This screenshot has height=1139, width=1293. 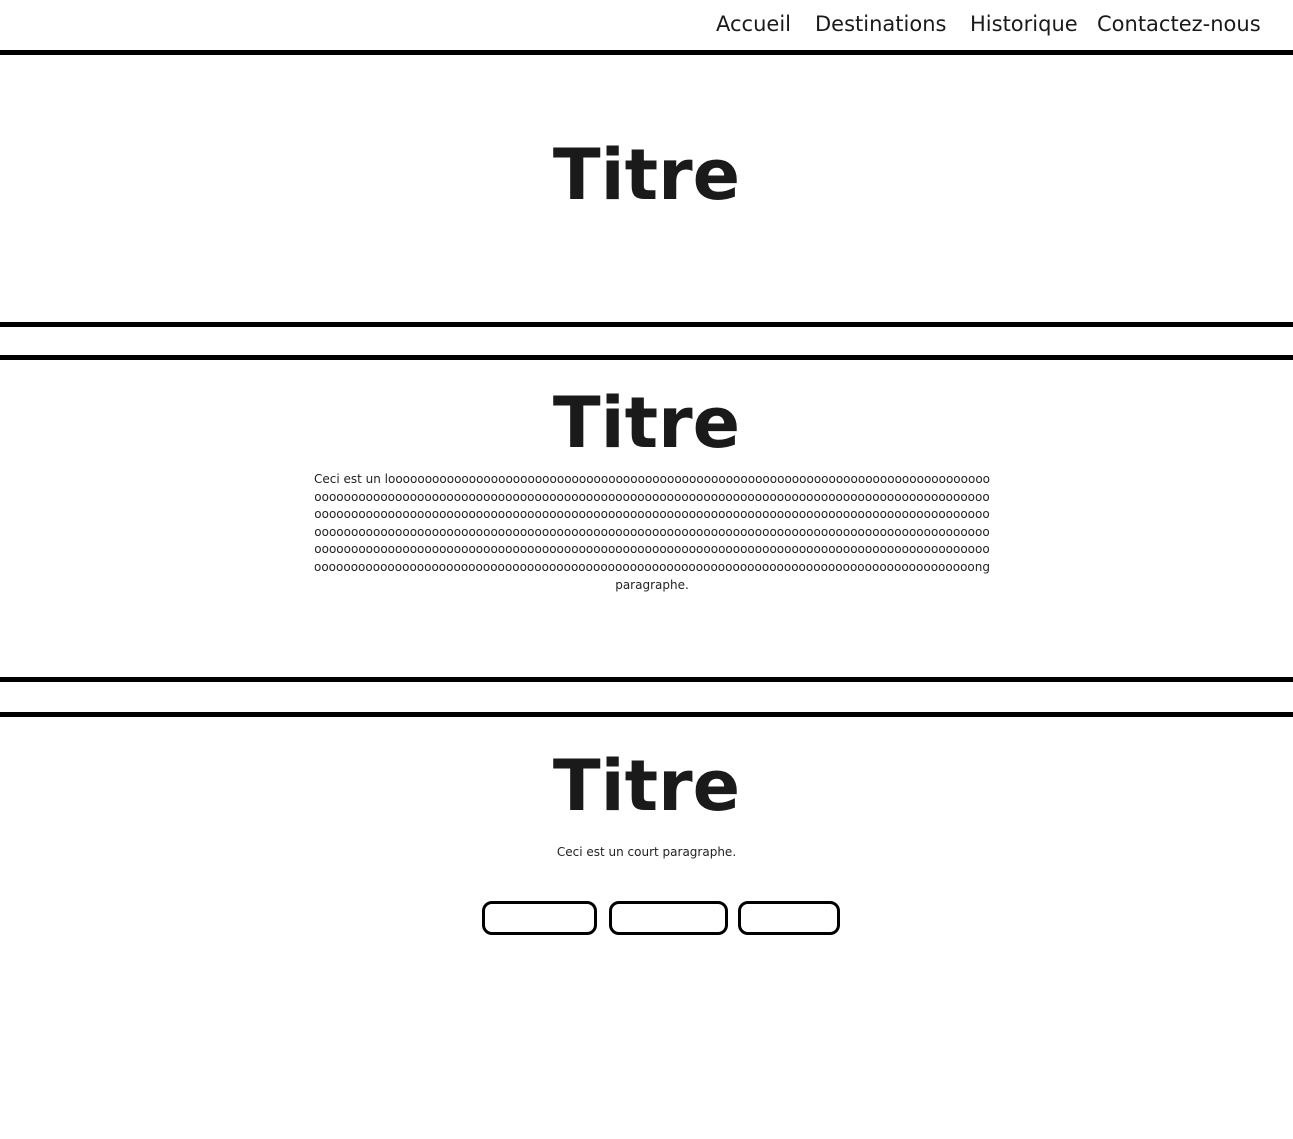 I want to click on nav-link-accueil: Accueil, so click(x=753, y=24).